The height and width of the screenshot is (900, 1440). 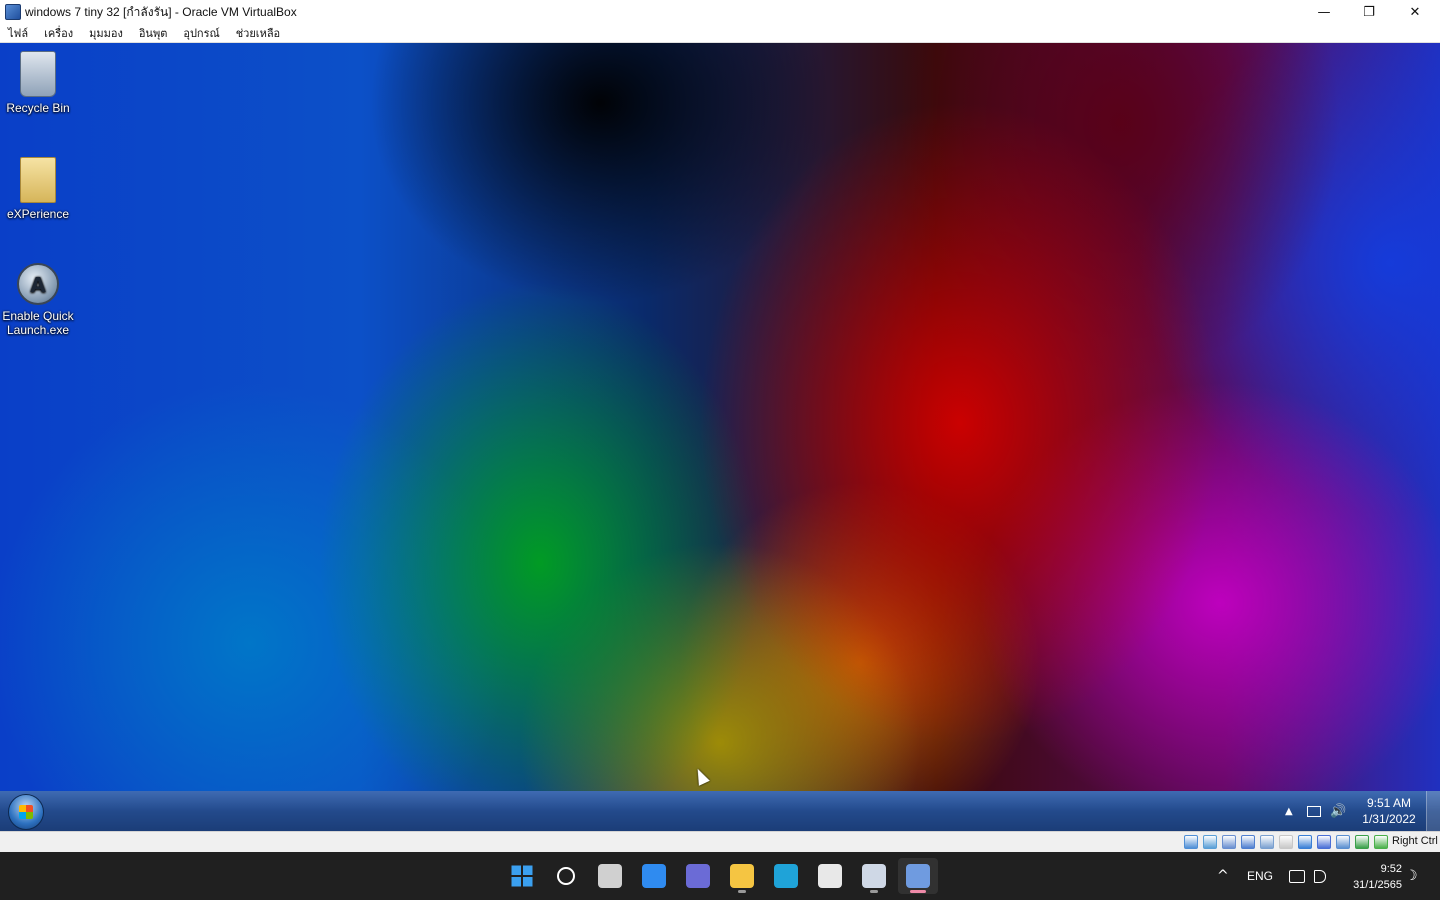 What do you see at coordinates (201, 33) in the screenshot?
I see `menu-devices: อุปกรณ์` at bounding box center [201, 33].